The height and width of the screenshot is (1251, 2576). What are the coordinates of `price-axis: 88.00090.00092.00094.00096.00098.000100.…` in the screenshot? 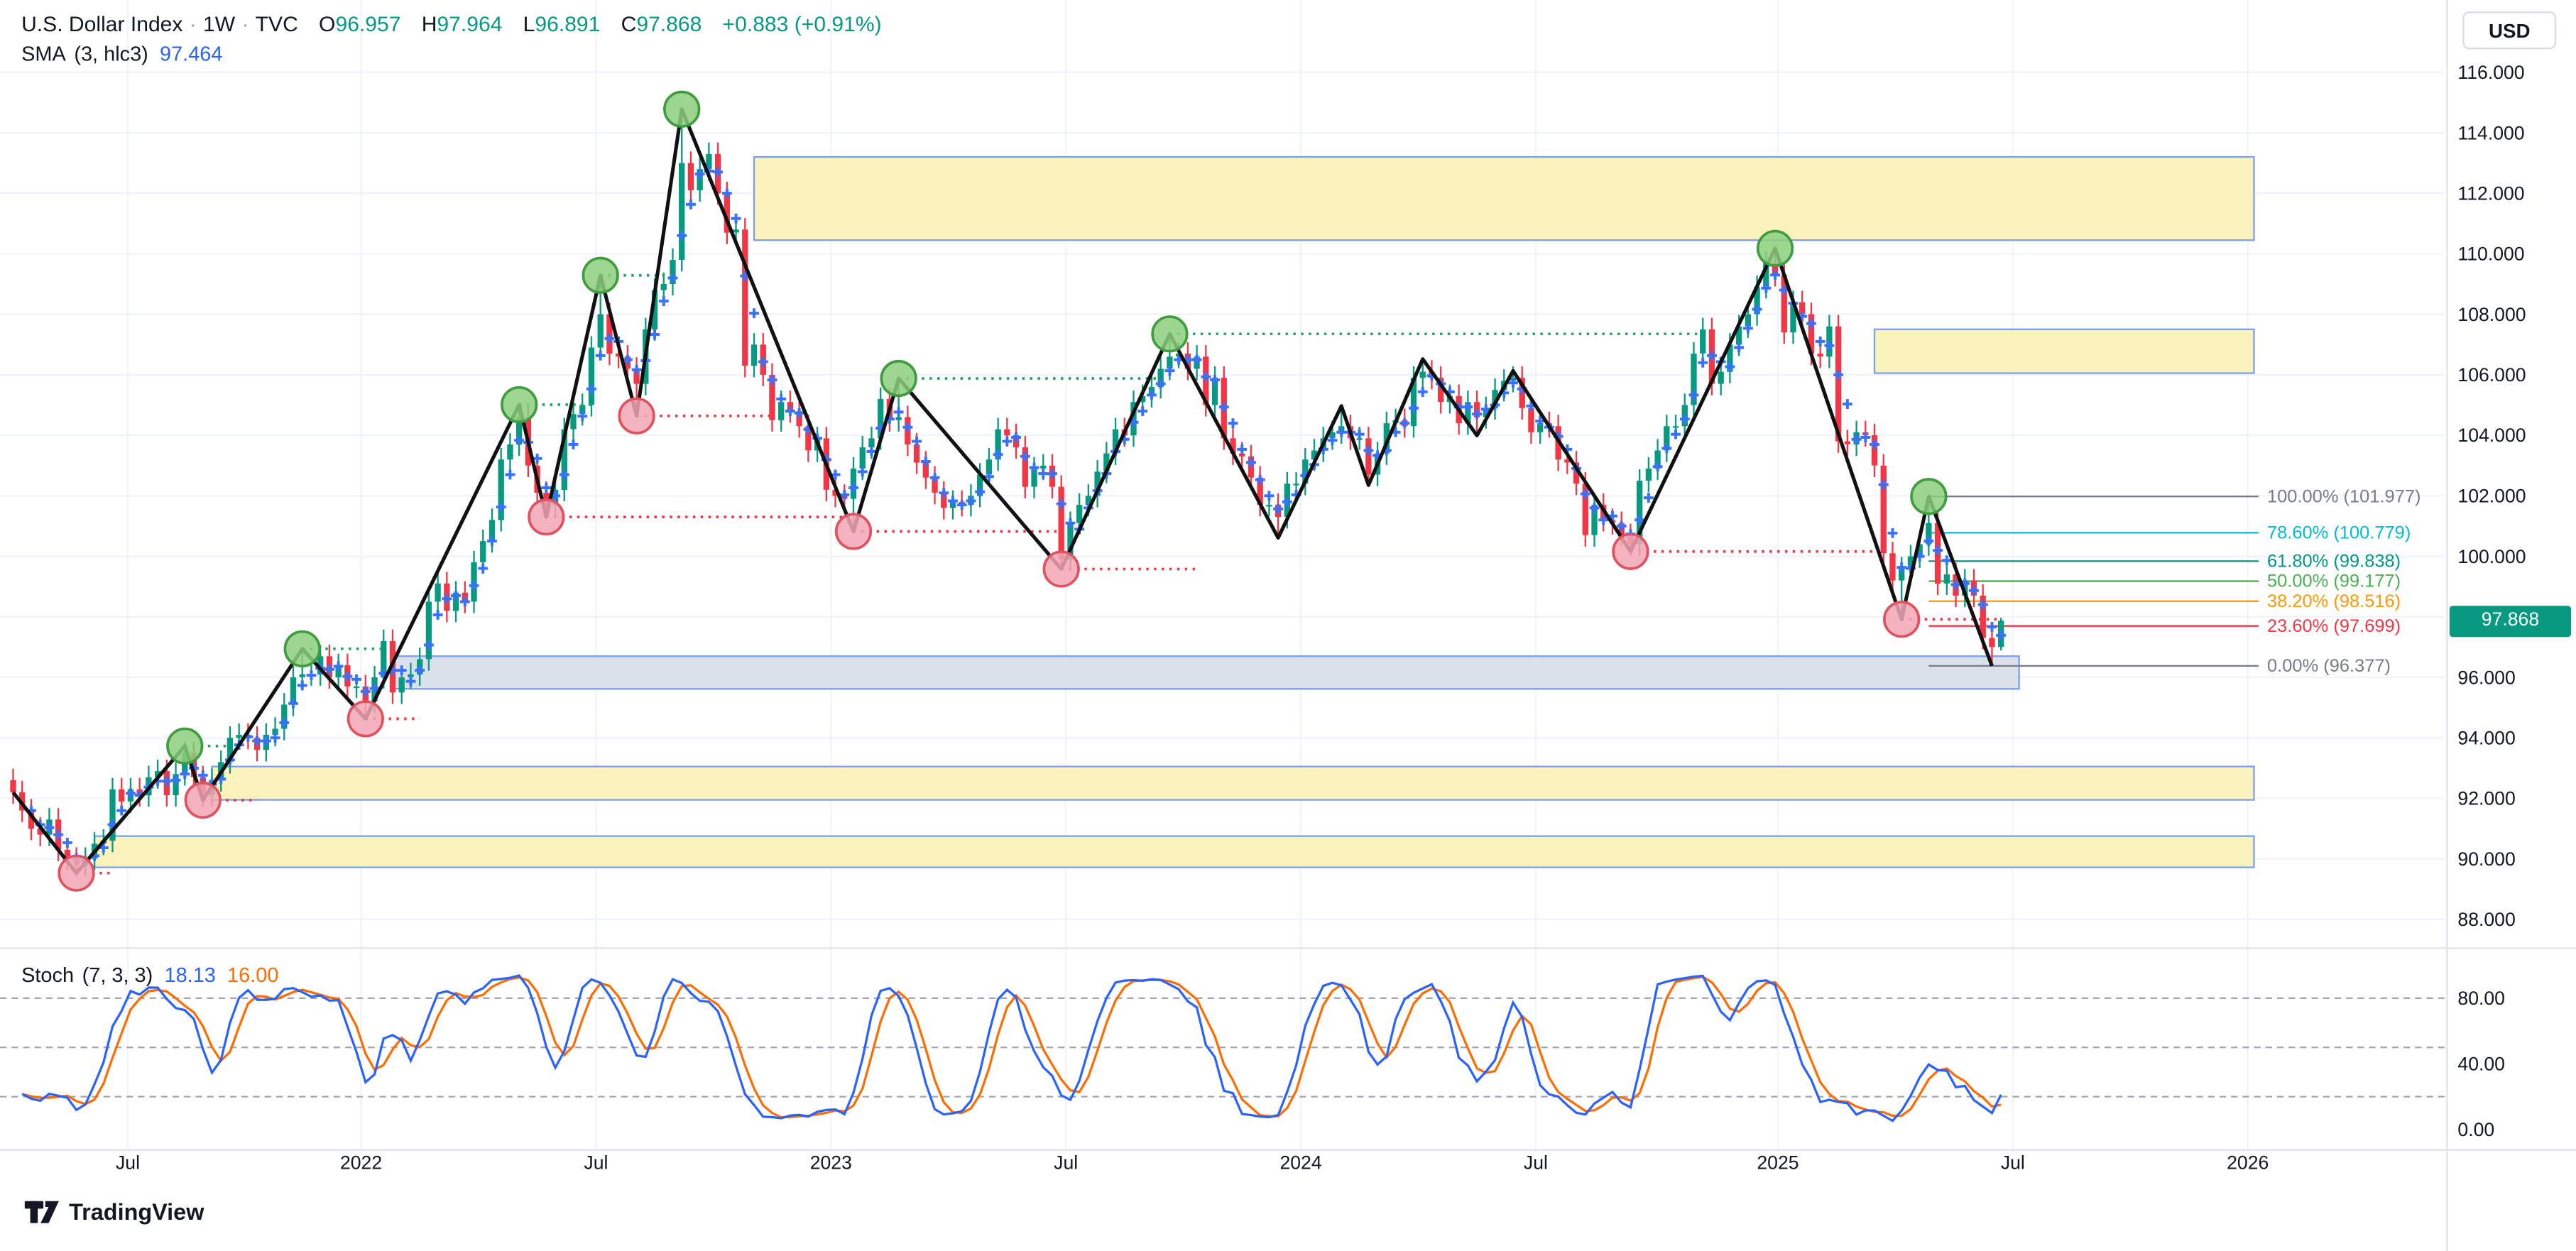 It's located at (2491, 496).